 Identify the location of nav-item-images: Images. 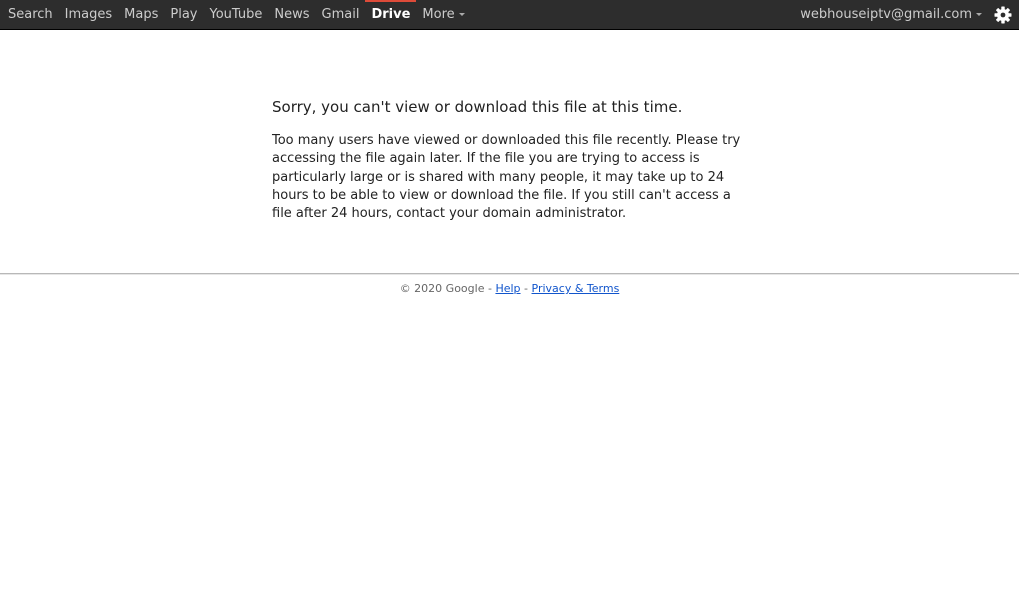
(89, 14).